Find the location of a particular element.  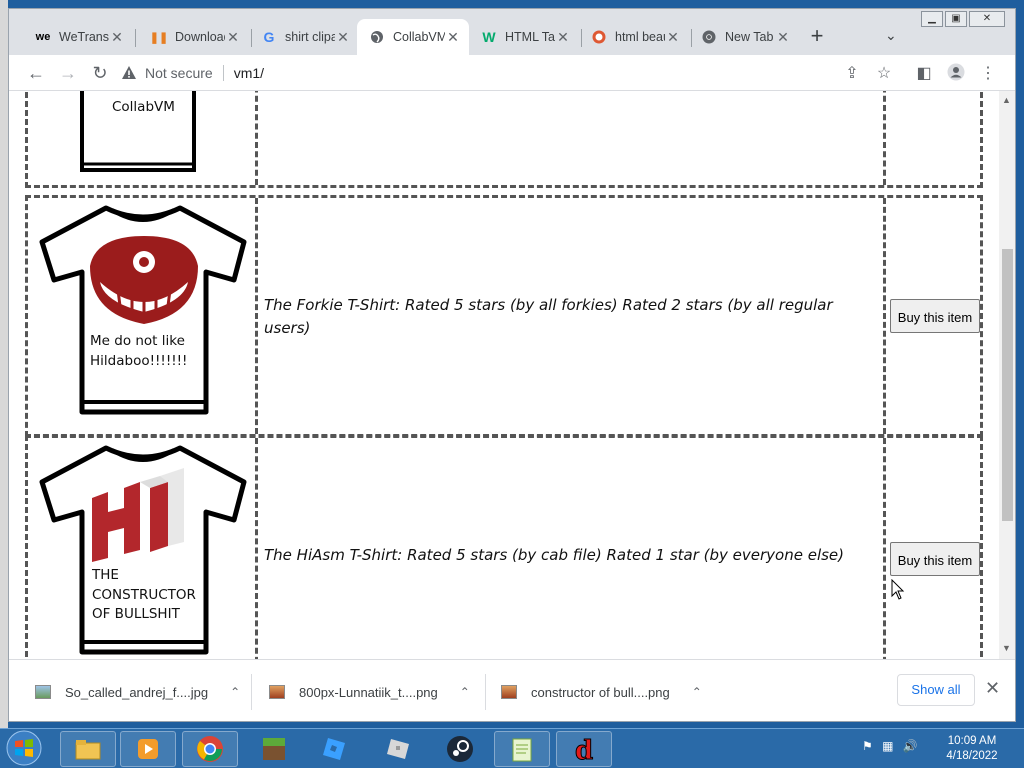

page-scrollbar: ▲ ▼ is located at coordinates (1007, 375).